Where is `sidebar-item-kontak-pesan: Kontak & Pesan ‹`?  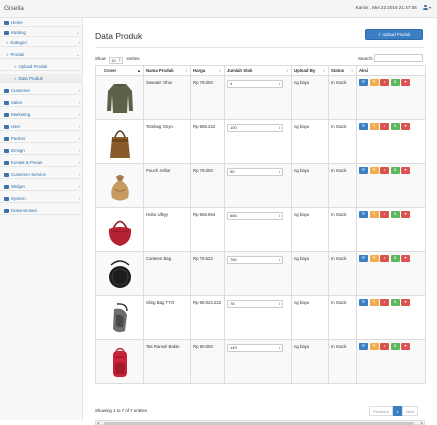 sidebar-item-kontak-pesan: Kontak & Pesan ‹ is located at coordinates (41, 162).